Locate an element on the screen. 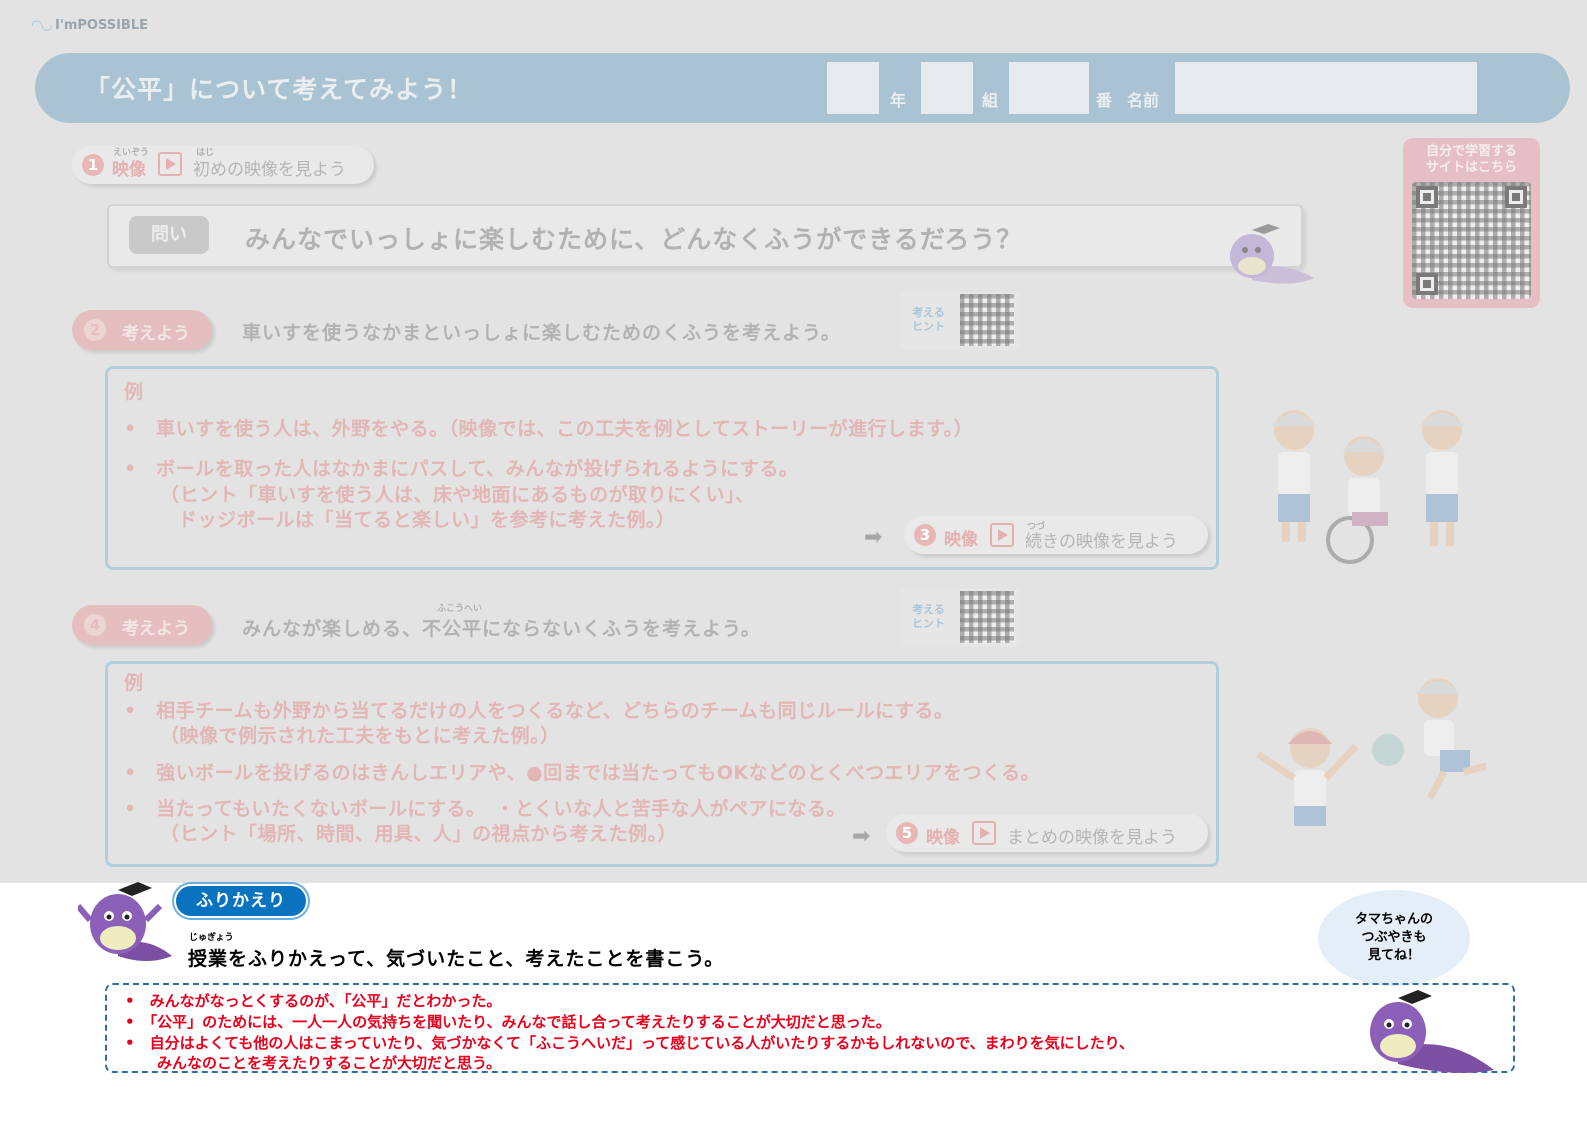 The height and width of the screenshot is (1123, 1587). step2-number: 2 is located at coordinates (95, 330).